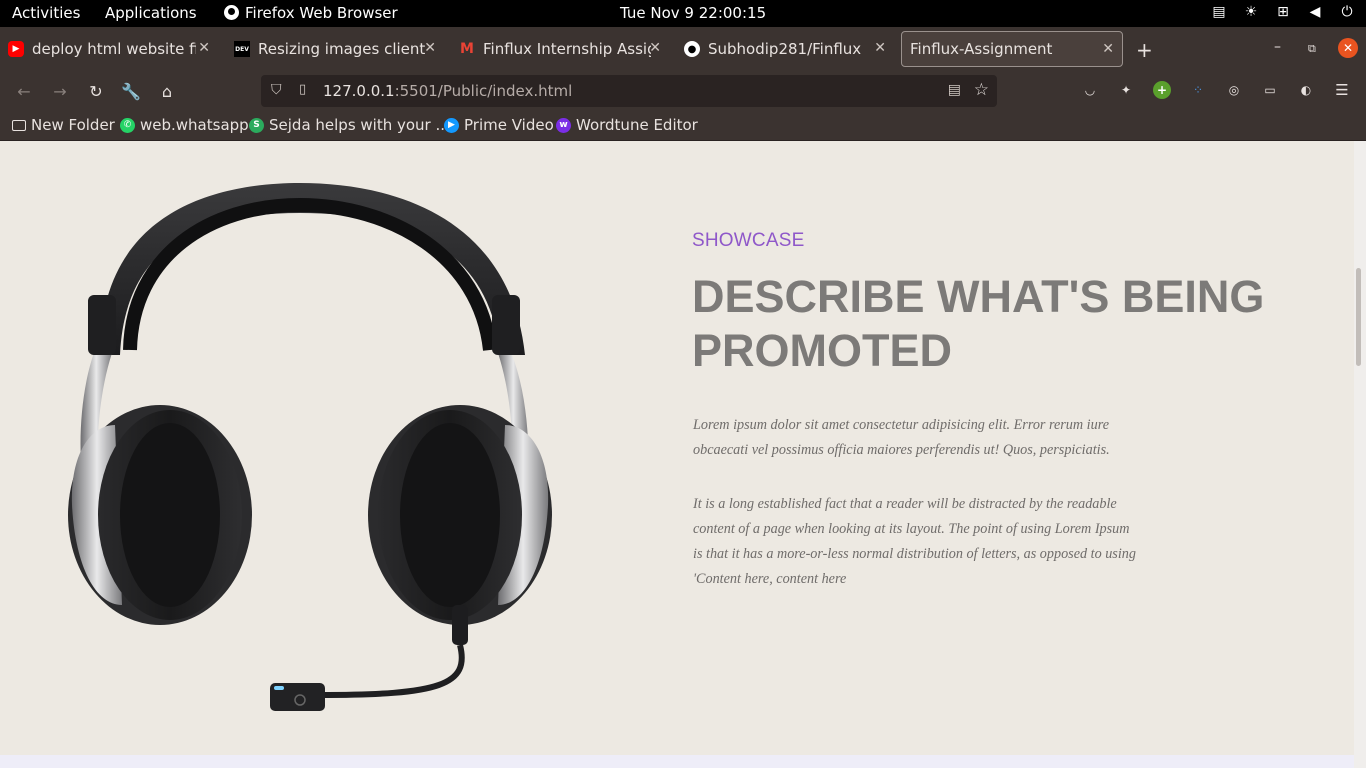  I want to click on extension-cookie-icon: ◎, so click(1234, 90).